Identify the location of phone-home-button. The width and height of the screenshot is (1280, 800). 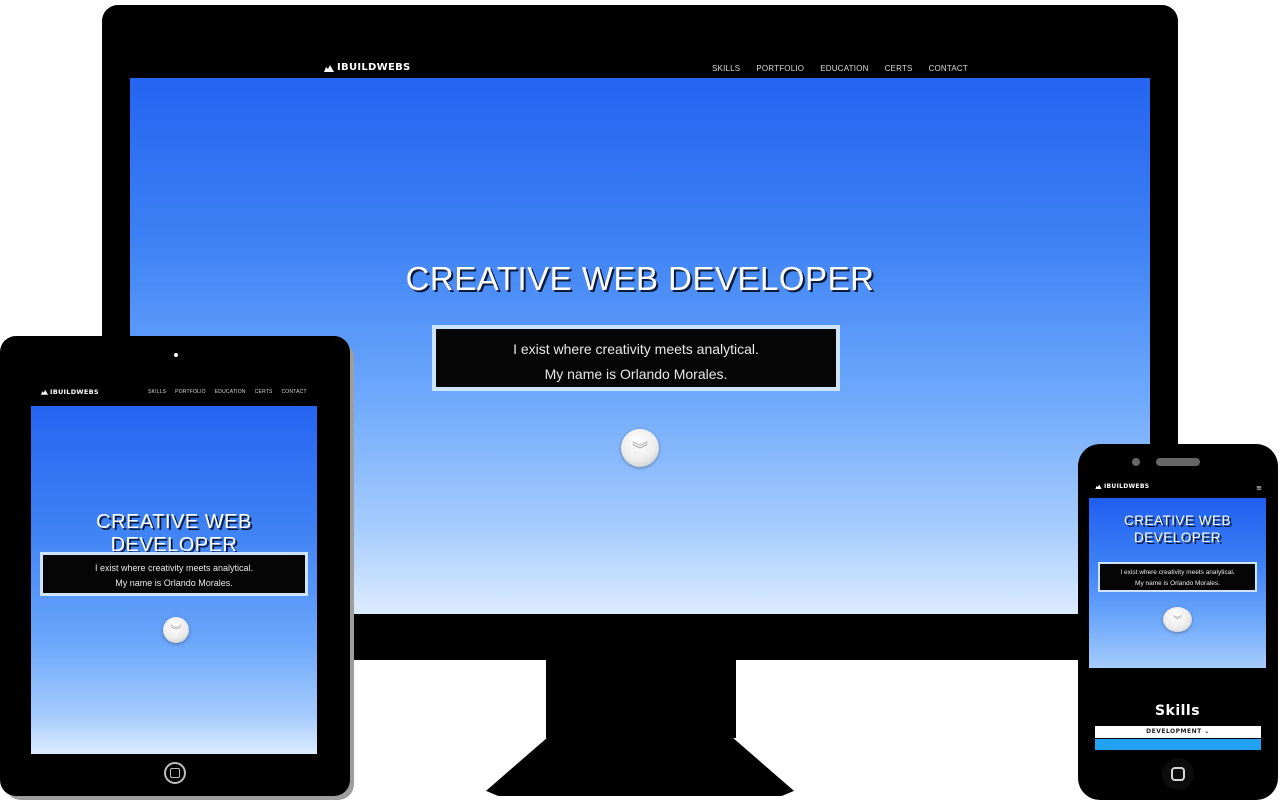
(1178, 774).